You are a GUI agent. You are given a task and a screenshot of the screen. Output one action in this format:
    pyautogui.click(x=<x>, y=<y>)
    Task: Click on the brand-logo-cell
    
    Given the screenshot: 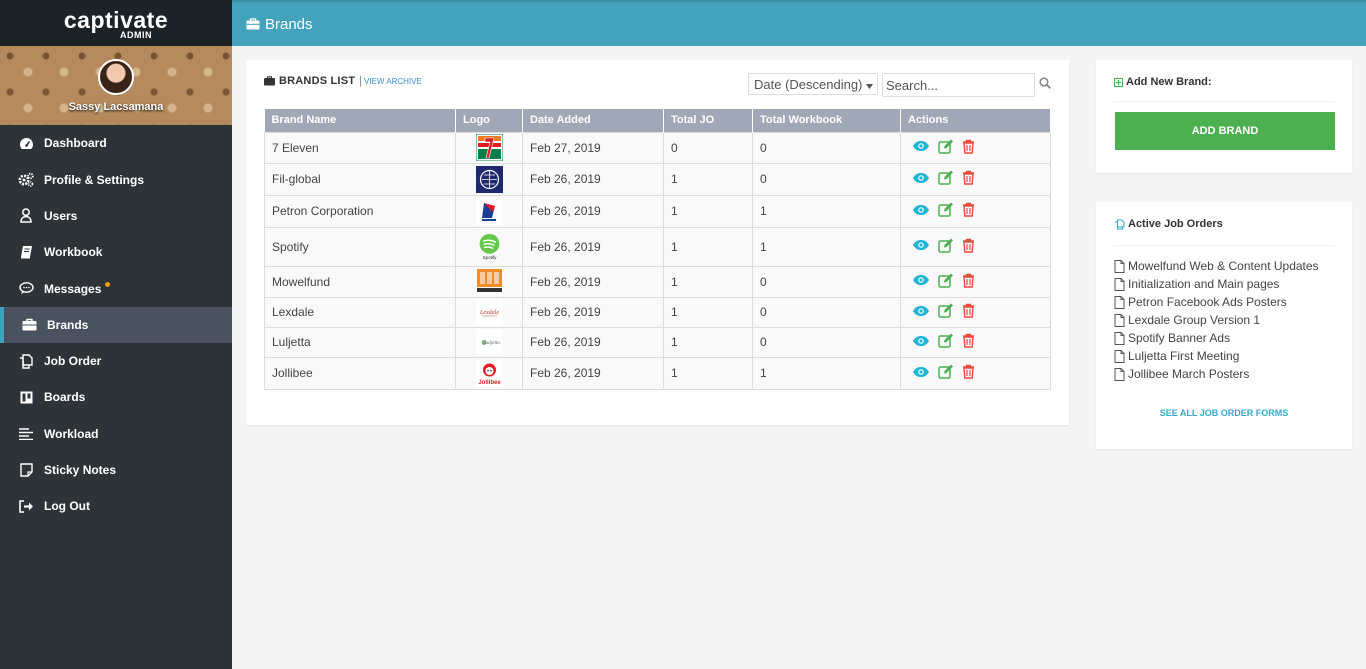 What is the action you would take?
    pyautogui.click(x=489, y=281)
    